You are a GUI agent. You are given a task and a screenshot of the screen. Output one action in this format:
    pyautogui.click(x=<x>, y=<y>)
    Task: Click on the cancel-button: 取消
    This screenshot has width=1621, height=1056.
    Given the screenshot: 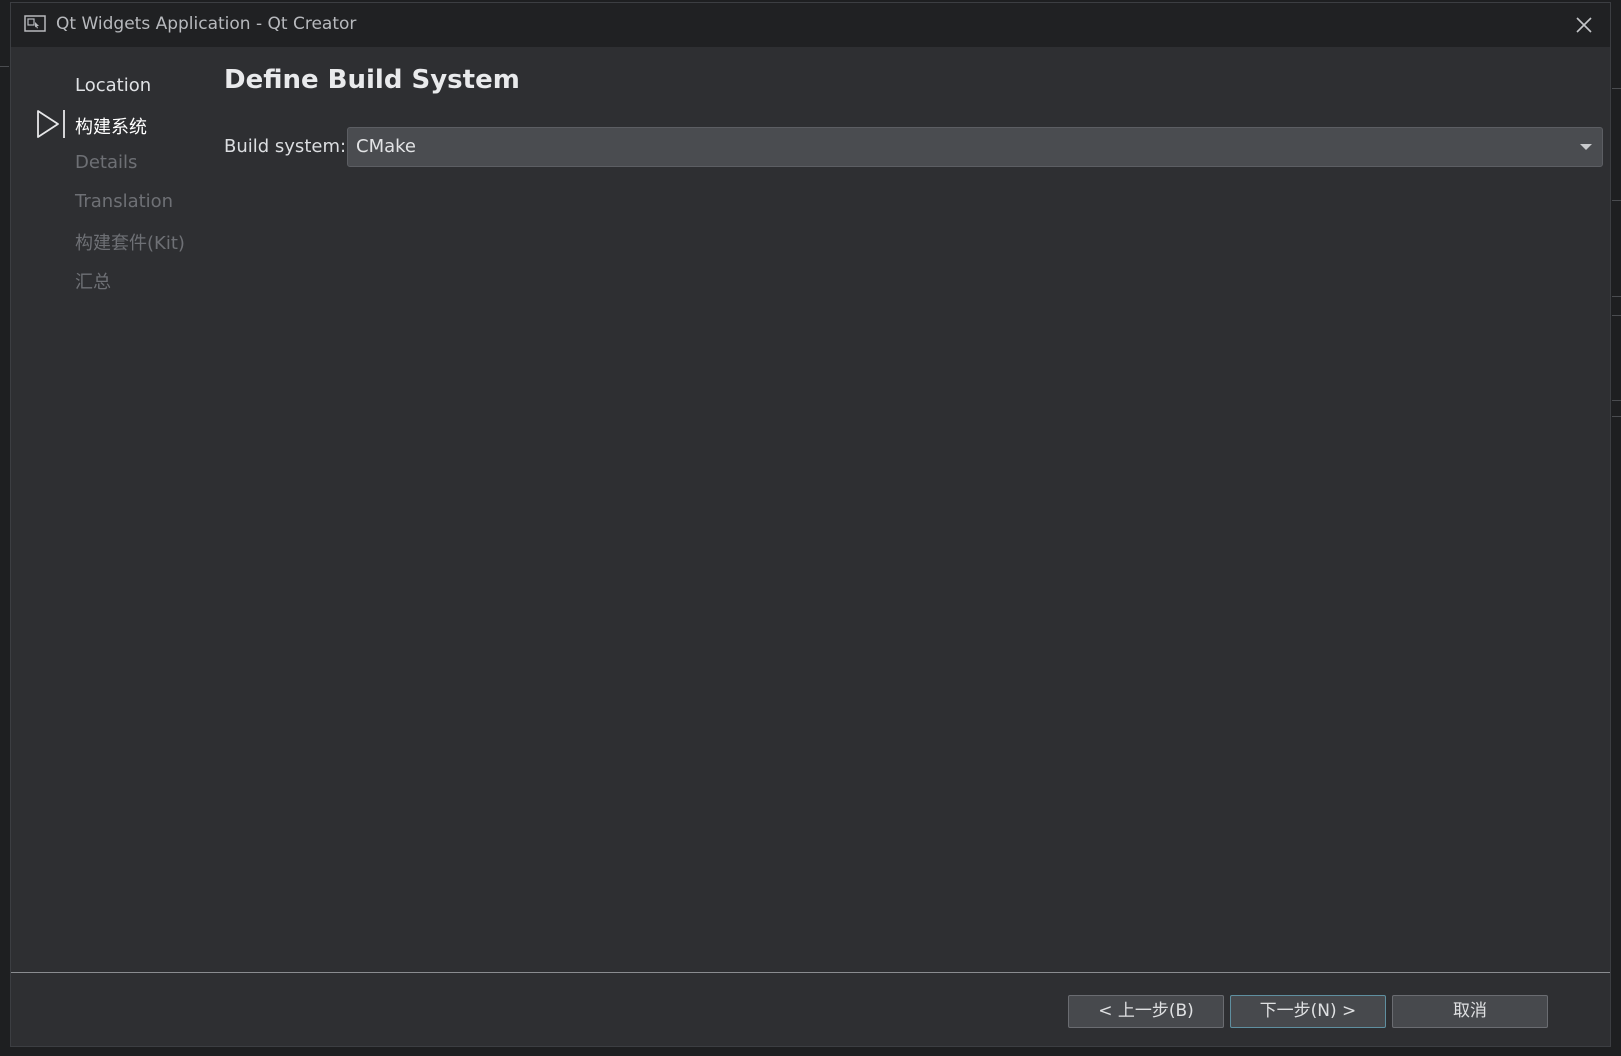 What is the action you would take?
    pyautogui.click(x=1470, y=1011)
    